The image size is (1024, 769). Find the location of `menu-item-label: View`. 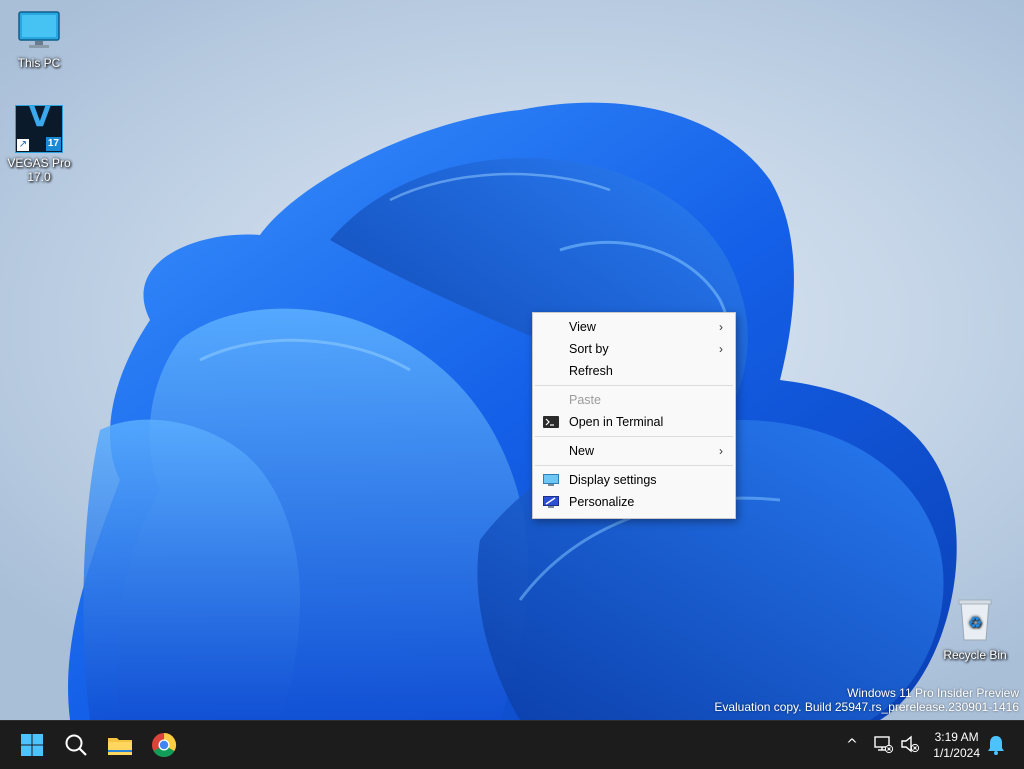

menu-item-label: View is located at coordinates (582, 327).